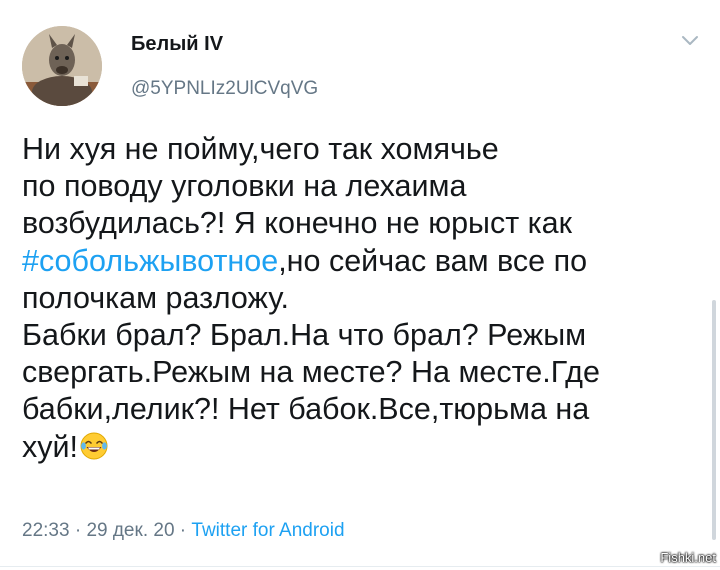 The image size is (720, 570). Describe the element at coordinates (360, 566) in the screenshot. I see `divider` at that location.